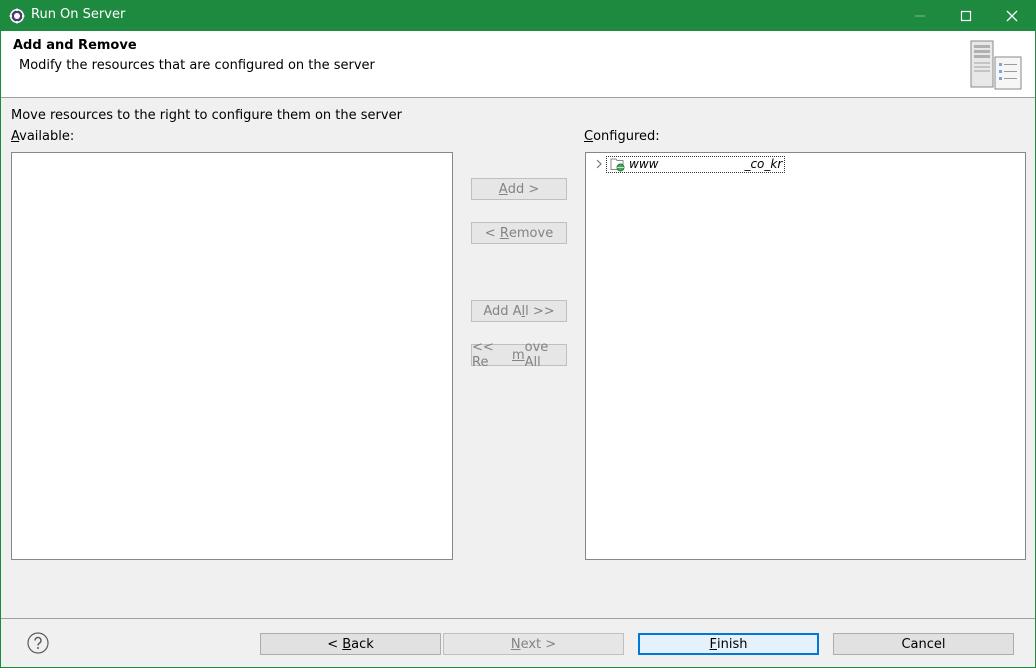 The width and height of the screenshot is (1036, 668). What do you see at coordinates (43, 136) in the screenshot?
I see `available-label: Available:` at bounding box center [43, 136].